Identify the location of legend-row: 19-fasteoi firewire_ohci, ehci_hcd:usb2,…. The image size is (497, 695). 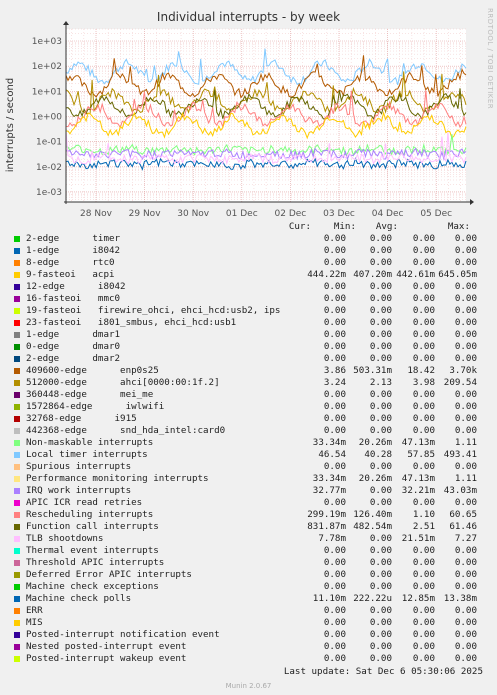
(248, 311).